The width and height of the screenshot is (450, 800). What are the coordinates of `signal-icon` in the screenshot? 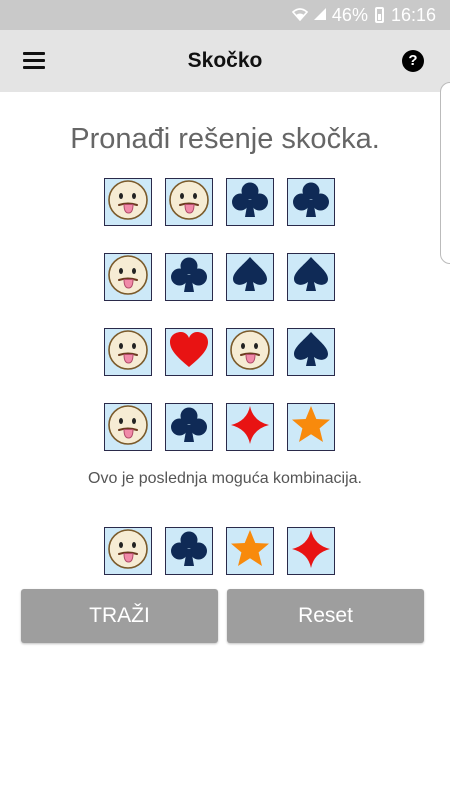 It's located at (320, 15).